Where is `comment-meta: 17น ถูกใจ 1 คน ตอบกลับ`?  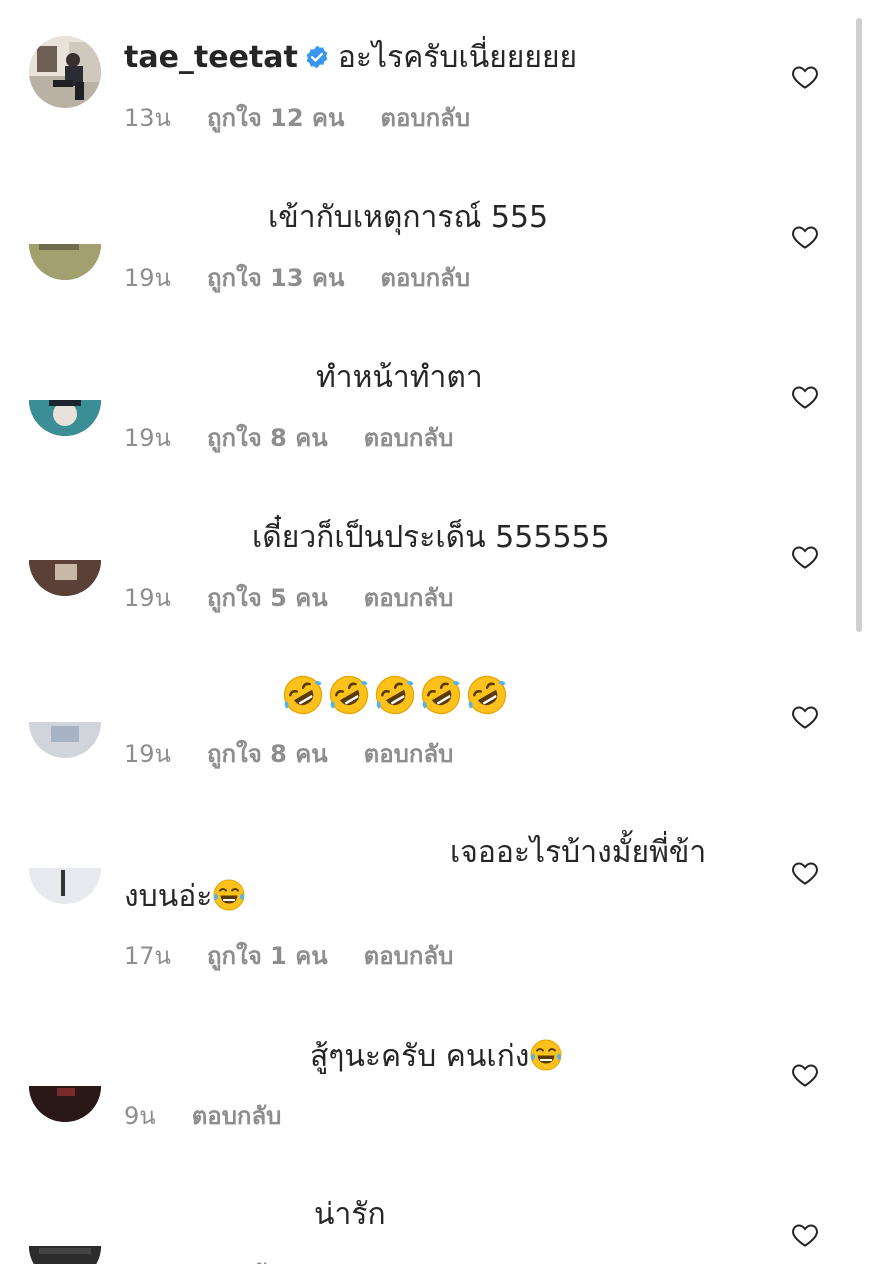
comment-meta: 17น ถูกใจ 1 คน ตอบกลับ is located at coordinates (306, 955).